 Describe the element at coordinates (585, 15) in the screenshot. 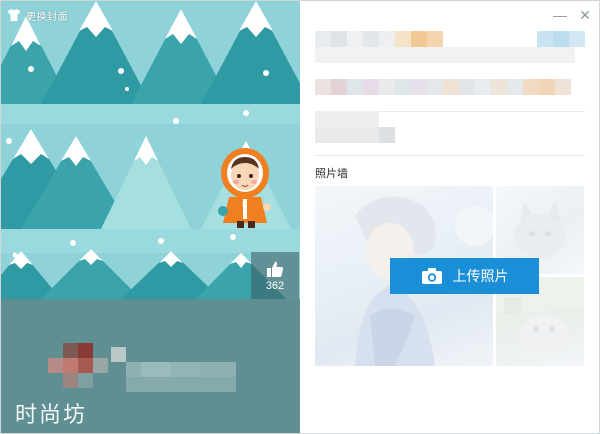

I see `close-icon: ✕` at that location.